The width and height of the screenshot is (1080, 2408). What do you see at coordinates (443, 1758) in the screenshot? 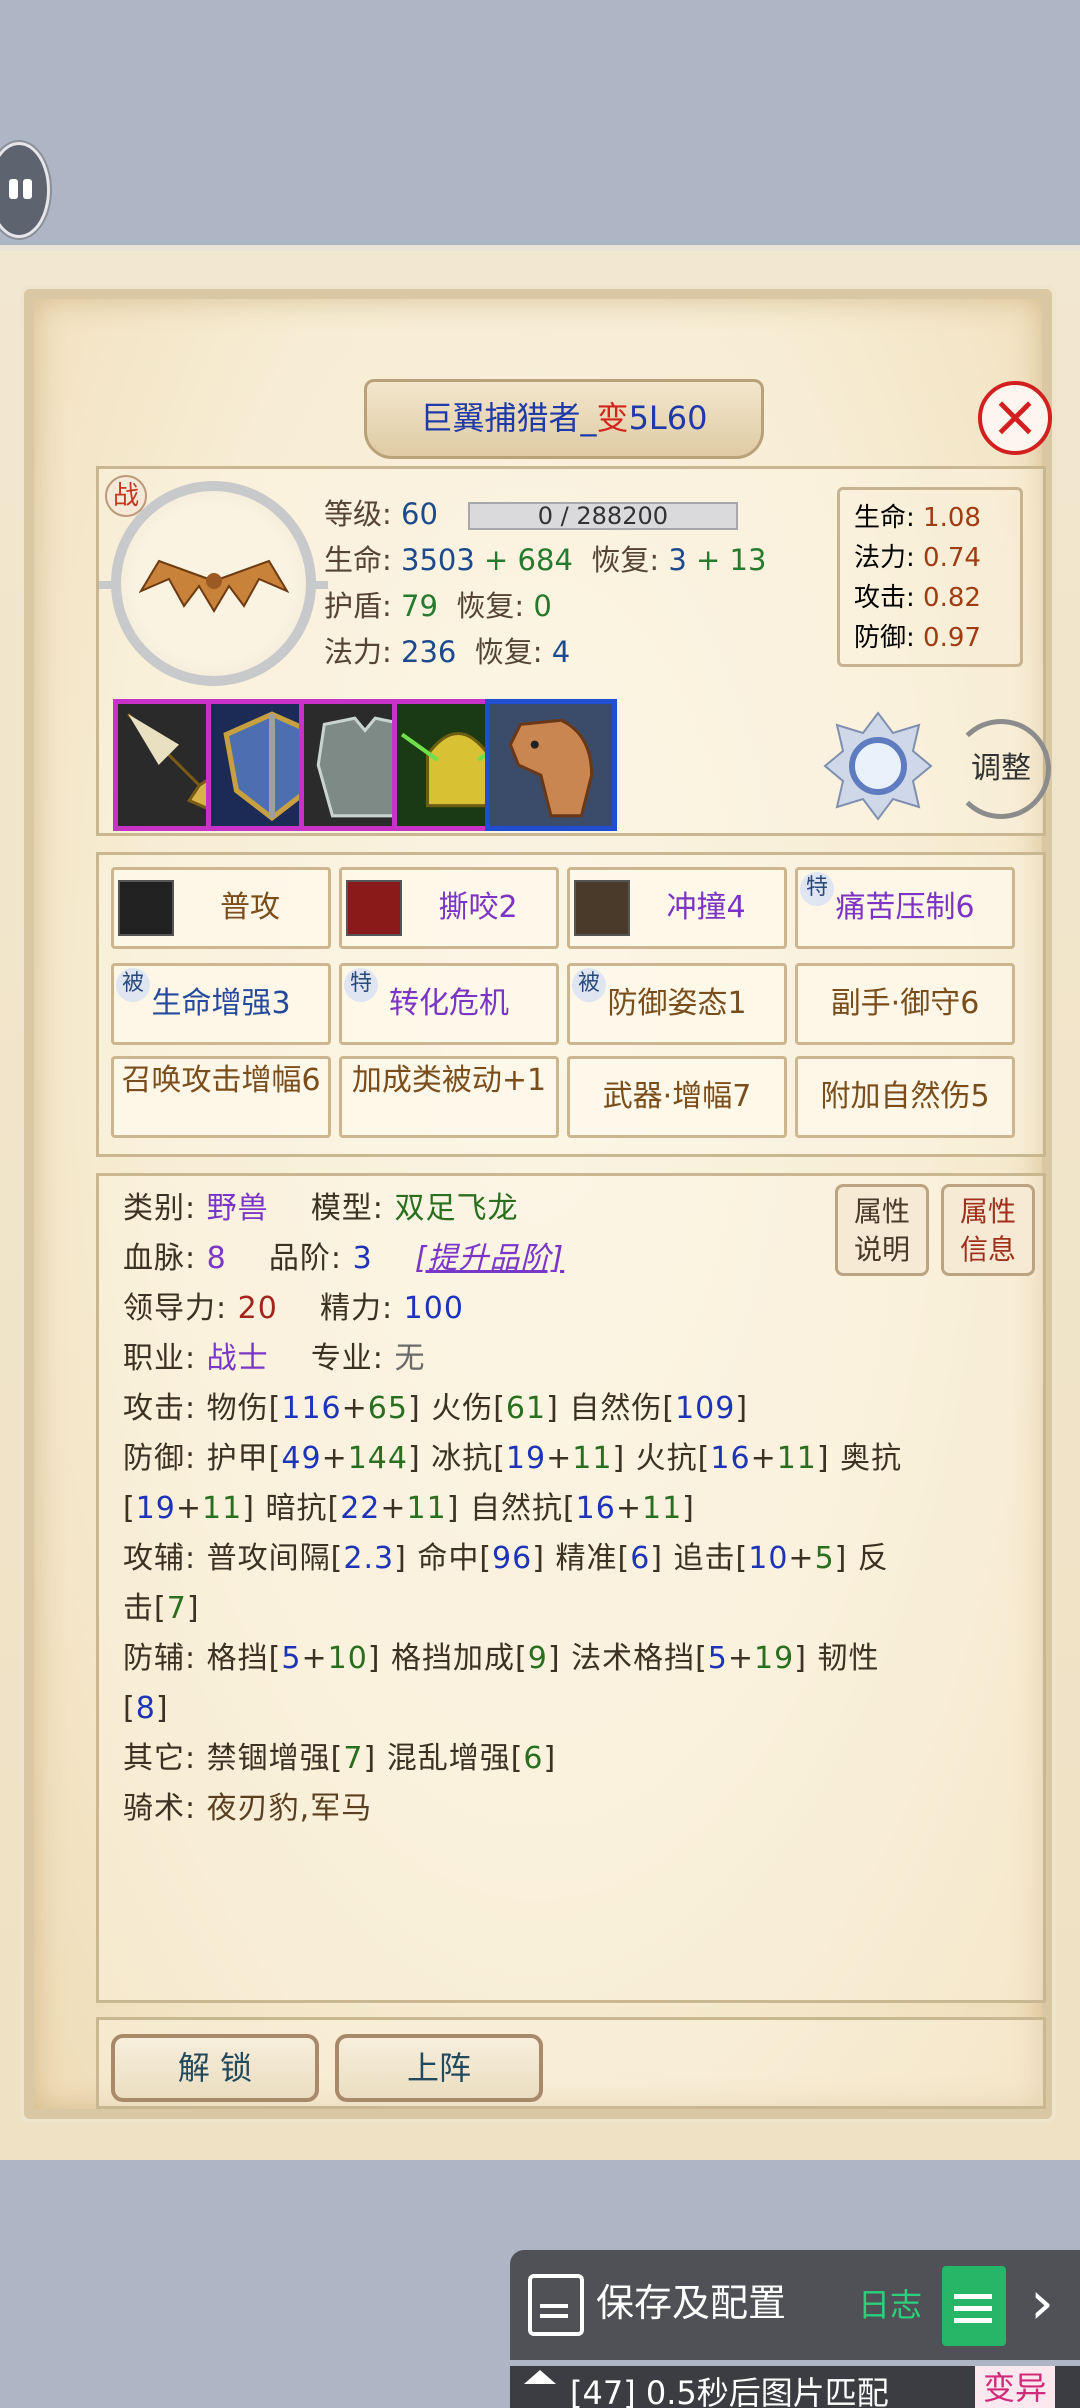
I see `attribute-segment: ] 混乱增强[` at bounding box center [443, 1758].